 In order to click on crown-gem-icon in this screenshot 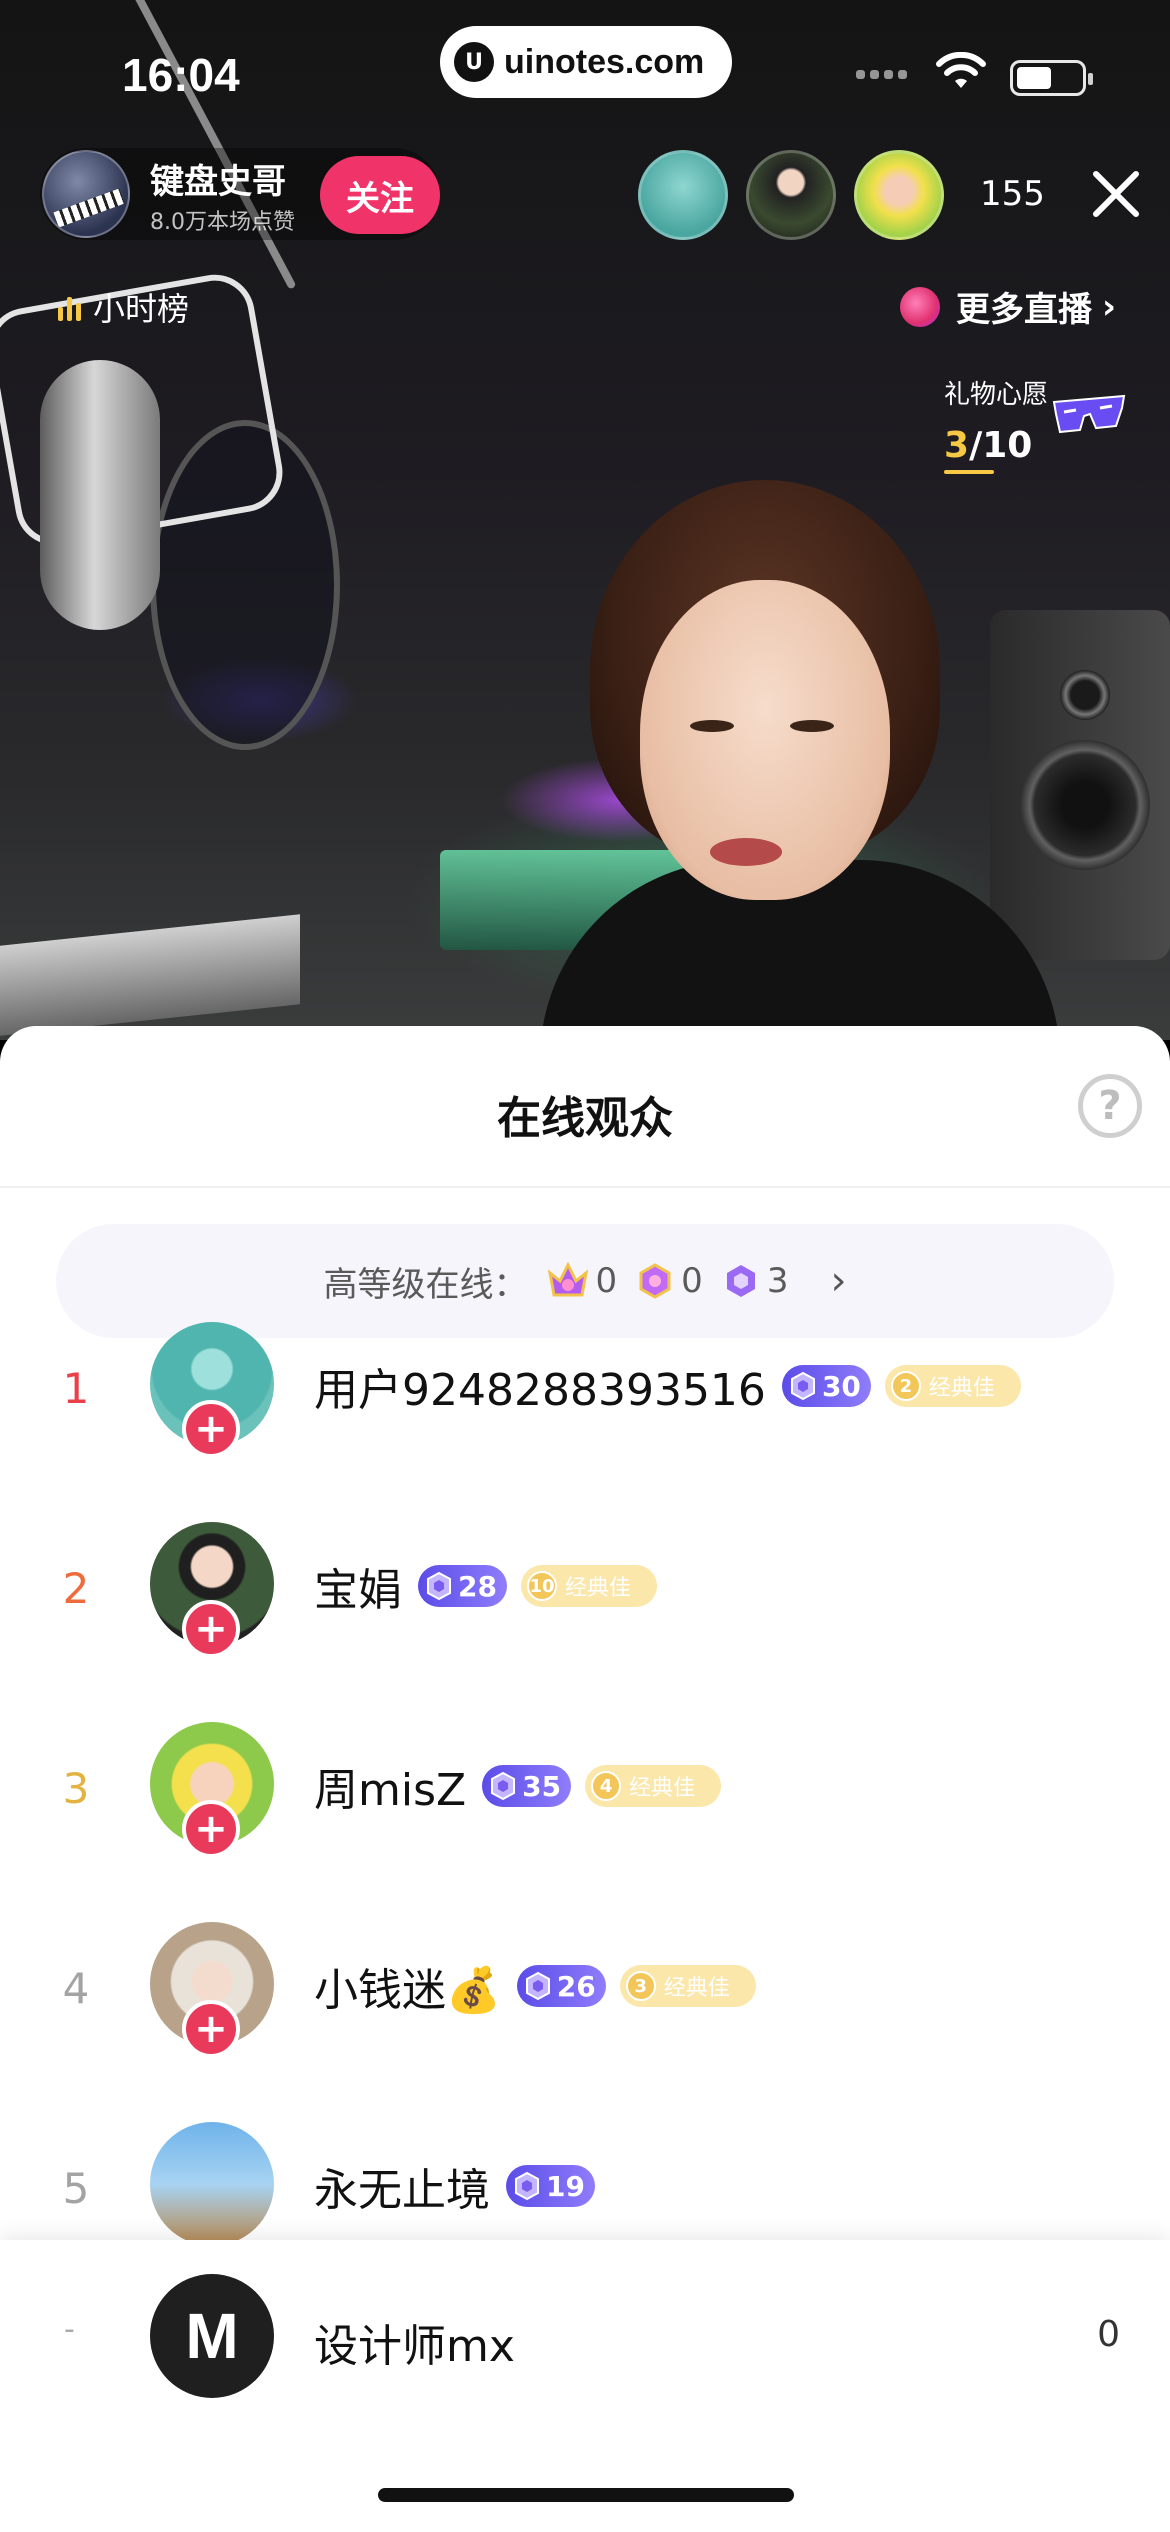, I will do `click(567, 1279)`.